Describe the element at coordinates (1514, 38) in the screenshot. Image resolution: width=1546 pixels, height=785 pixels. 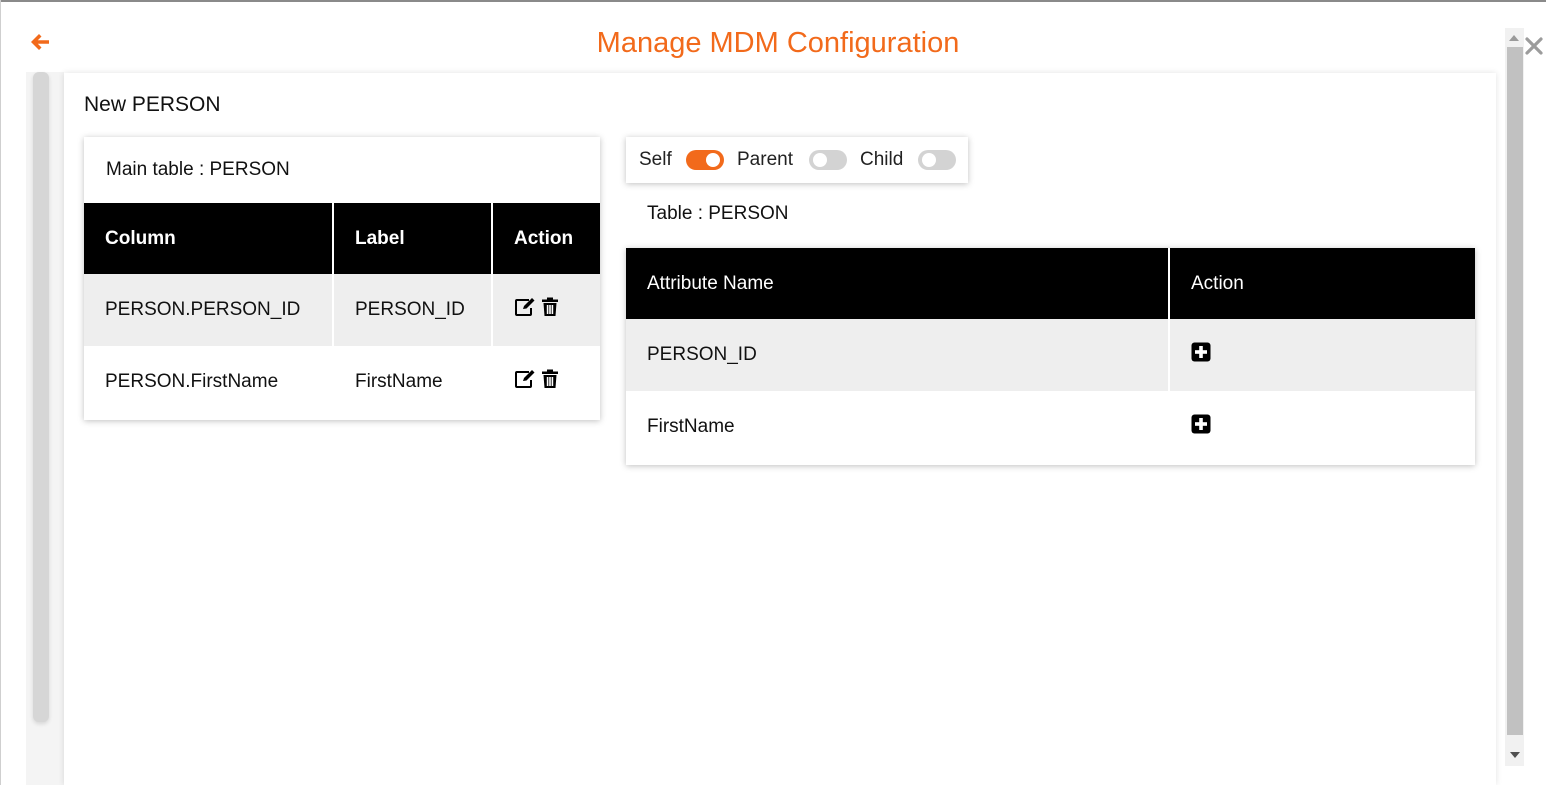
I see `scroll-up-arrow-icon` at that location.